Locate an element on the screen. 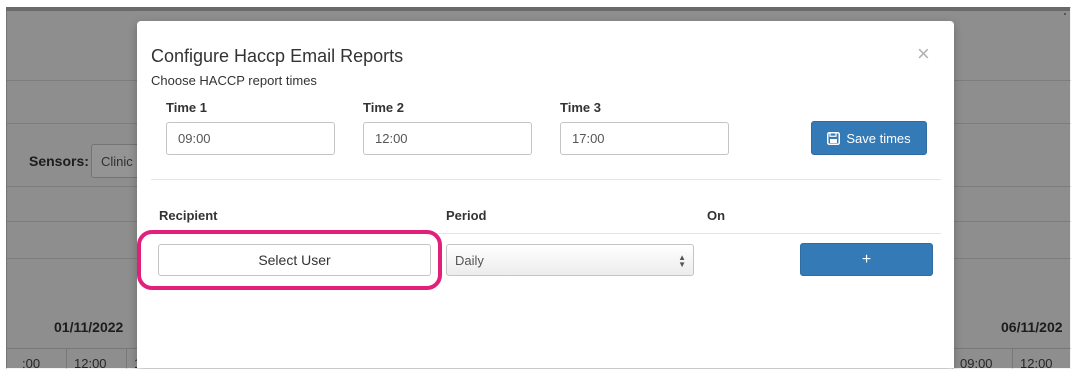  save-times-button: Save times is located at coordinates (869, 138).